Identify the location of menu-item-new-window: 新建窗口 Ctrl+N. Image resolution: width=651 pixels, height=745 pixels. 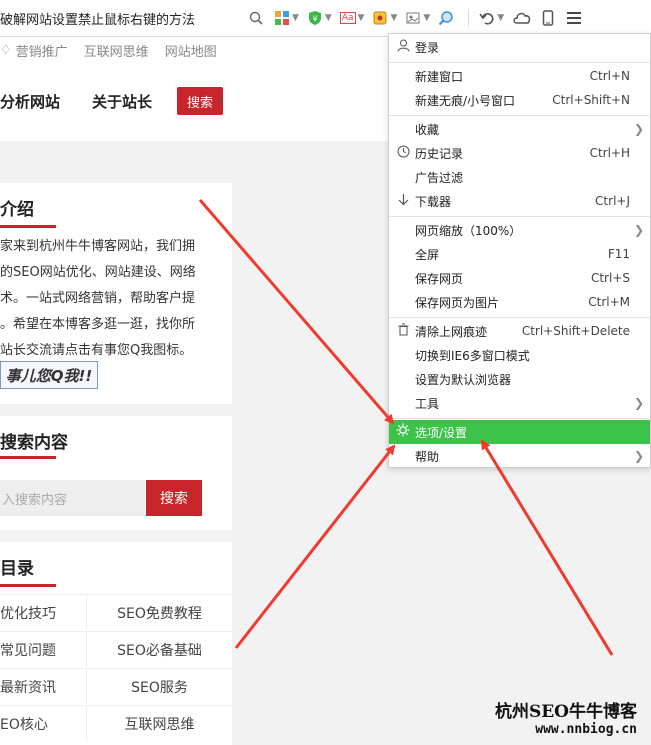
(519, 76).